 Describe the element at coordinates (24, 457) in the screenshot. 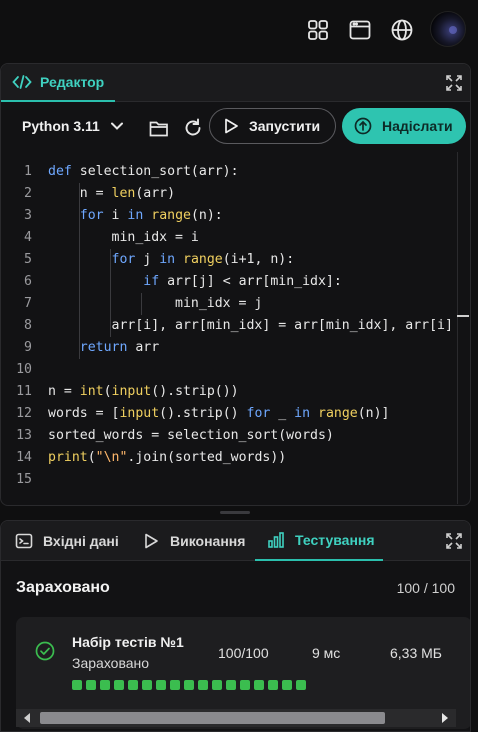

I see `line-number: 14` at that location.